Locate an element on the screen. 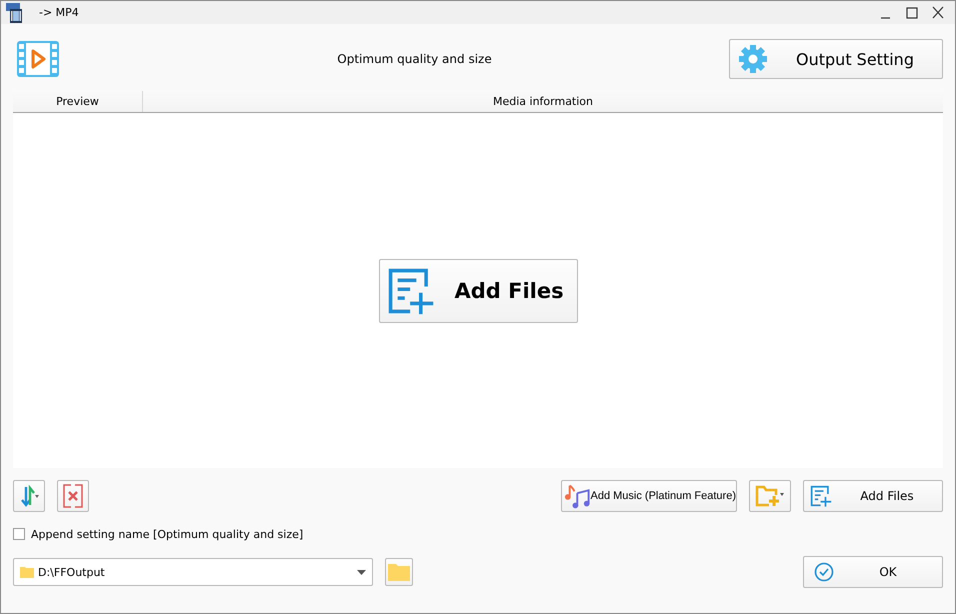 This screenshot has width=956, height=614. output-setting-button: Output Setting is located at coordinates (836, 59).